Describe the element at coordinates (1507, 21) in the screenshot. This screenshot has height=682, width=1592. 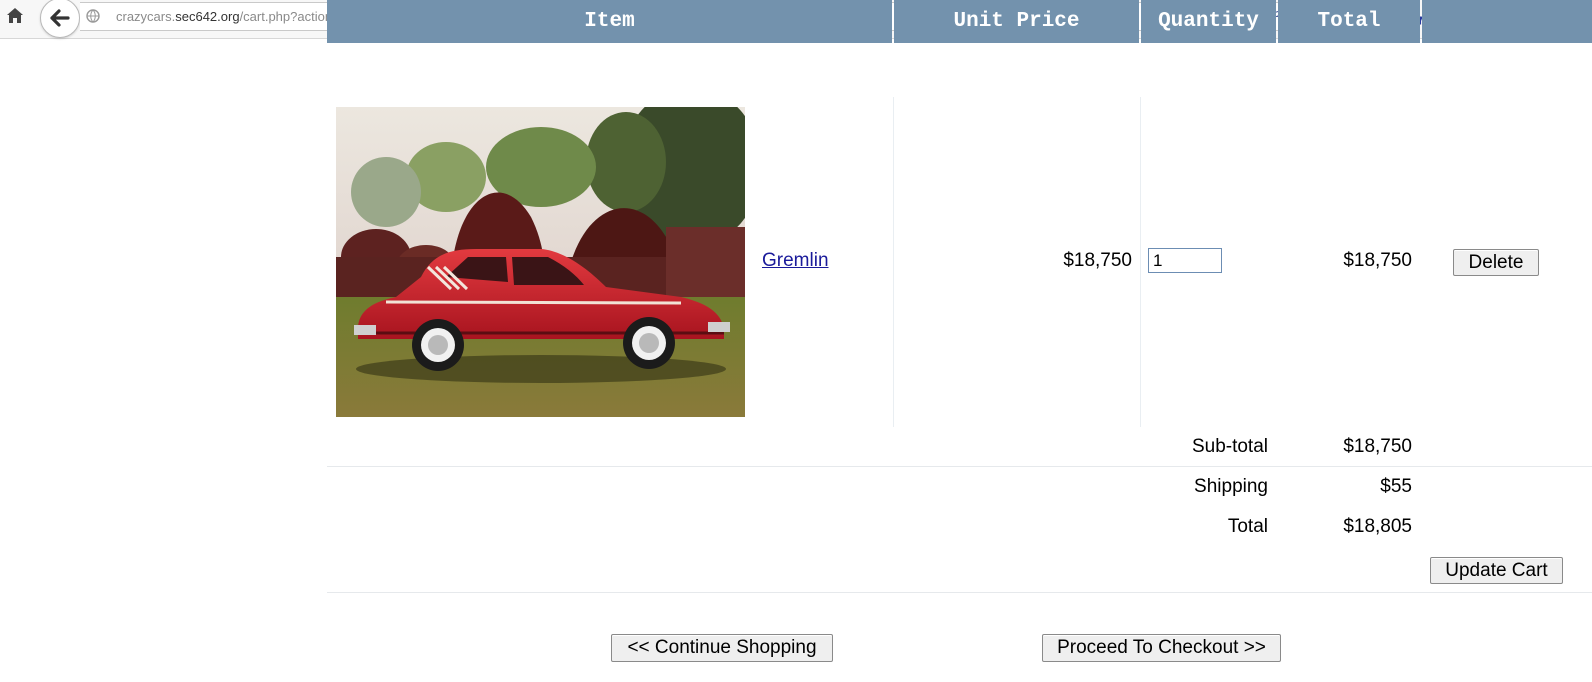
I see `column-header-actions` at that location.